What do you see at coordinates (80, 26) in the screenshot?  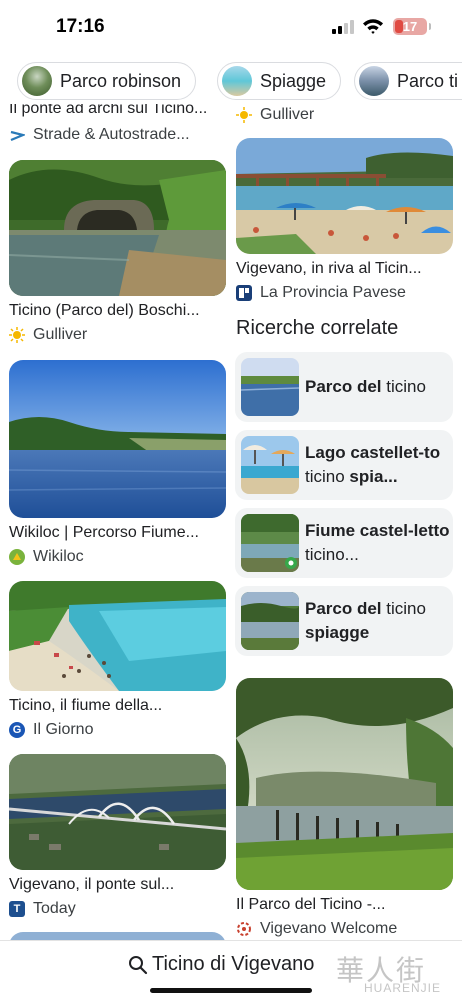 I see `status-time: 17:16` at bounding box center [80, 26].